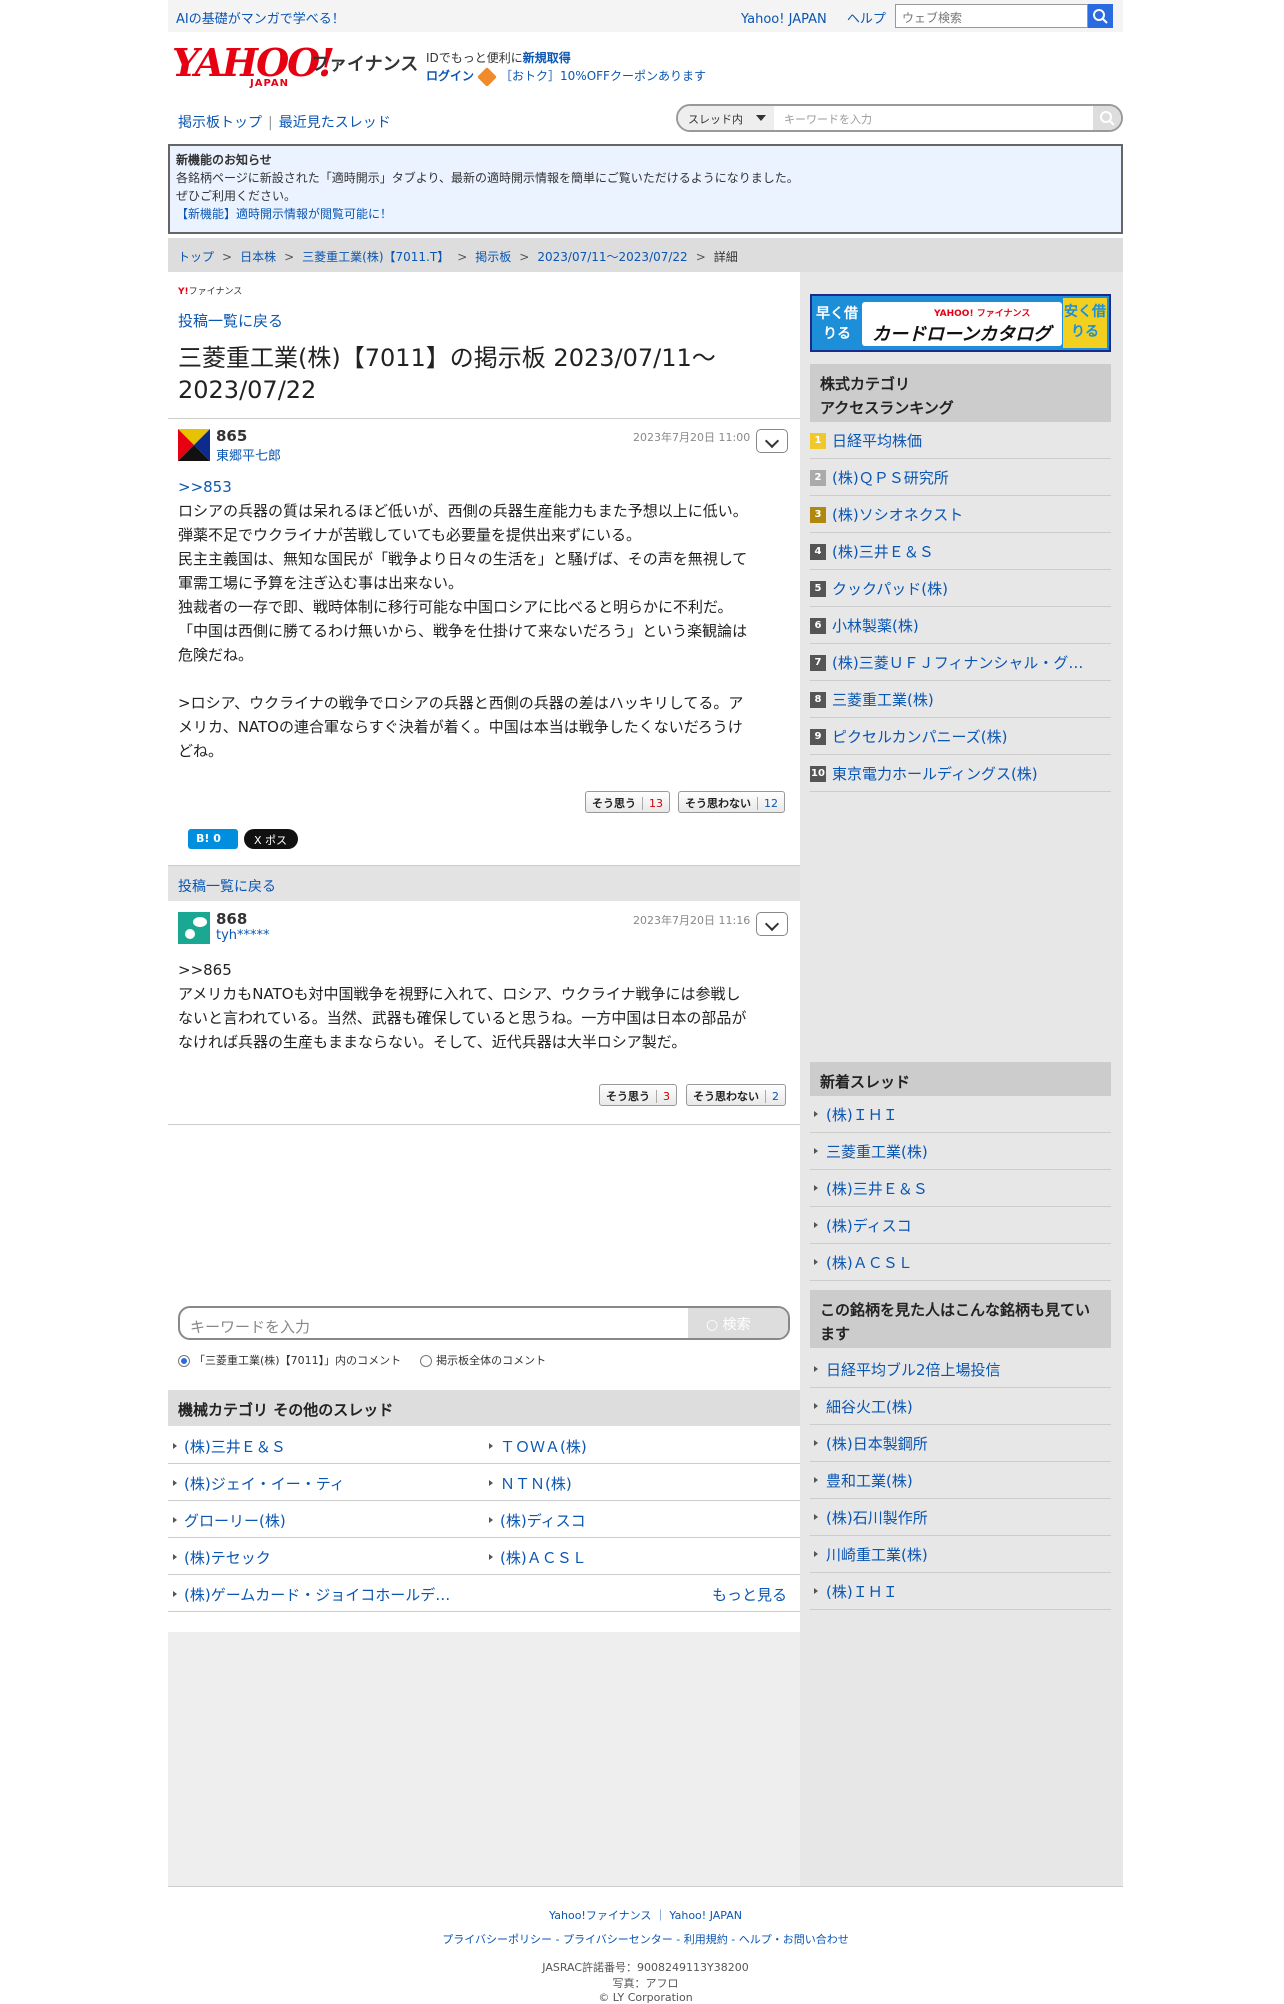 The image size is (1284, 2004). I want to click on crumb-stock: 三菱重工業(株)【7011.T】, so click(375, 257).